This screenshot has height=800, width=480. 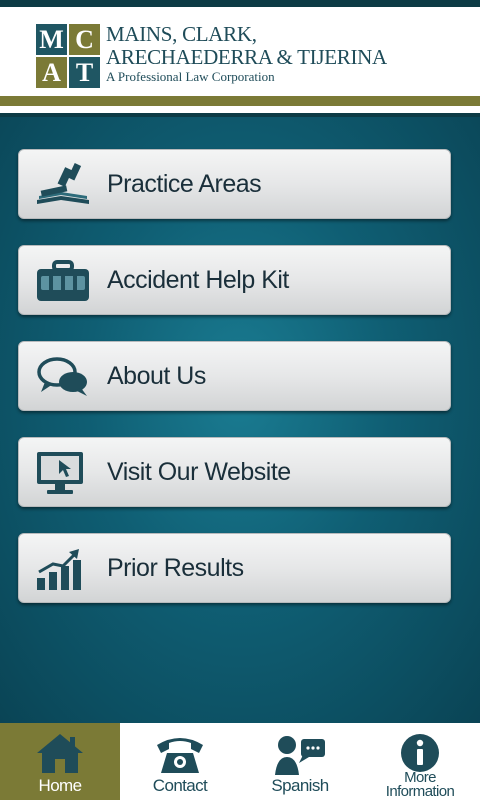 What do you see at coordinates (59, 569) in the screenshot?
I see `bar-chart-arrow-icon` at bounding box center [59, 569].